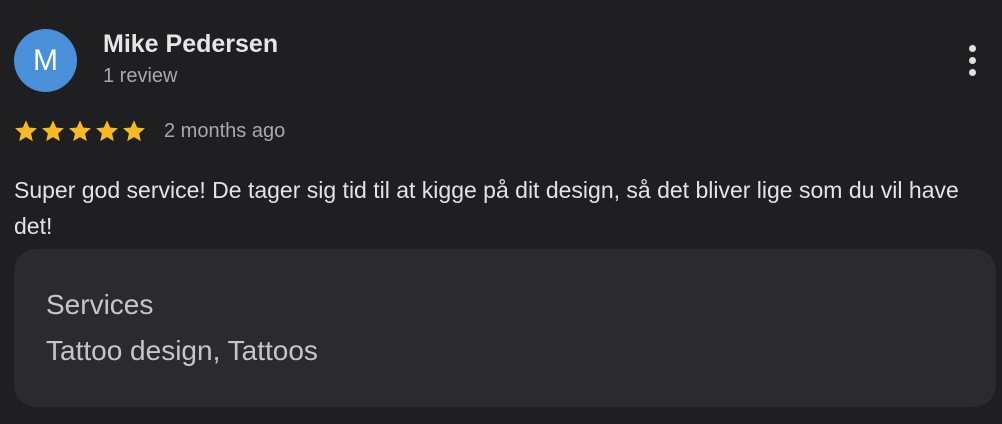 This screenshot has height=424, width=1002. I want to click on more-options-button, so click(972, 60).